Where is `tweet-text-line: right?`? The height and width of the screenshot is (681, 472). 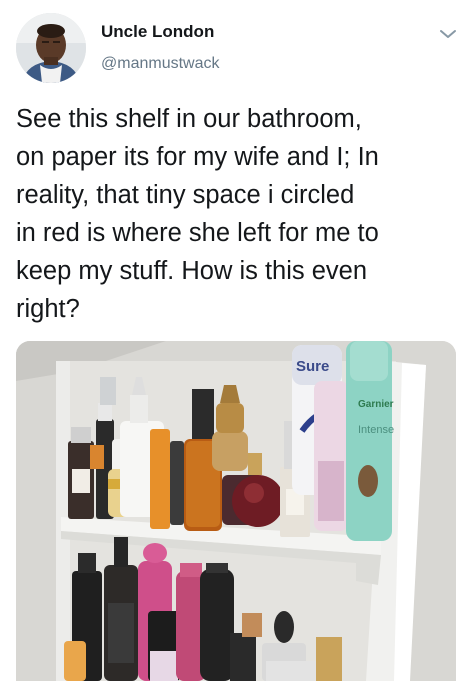
tweet-text-line: right? is located at coordinates (48, 309).